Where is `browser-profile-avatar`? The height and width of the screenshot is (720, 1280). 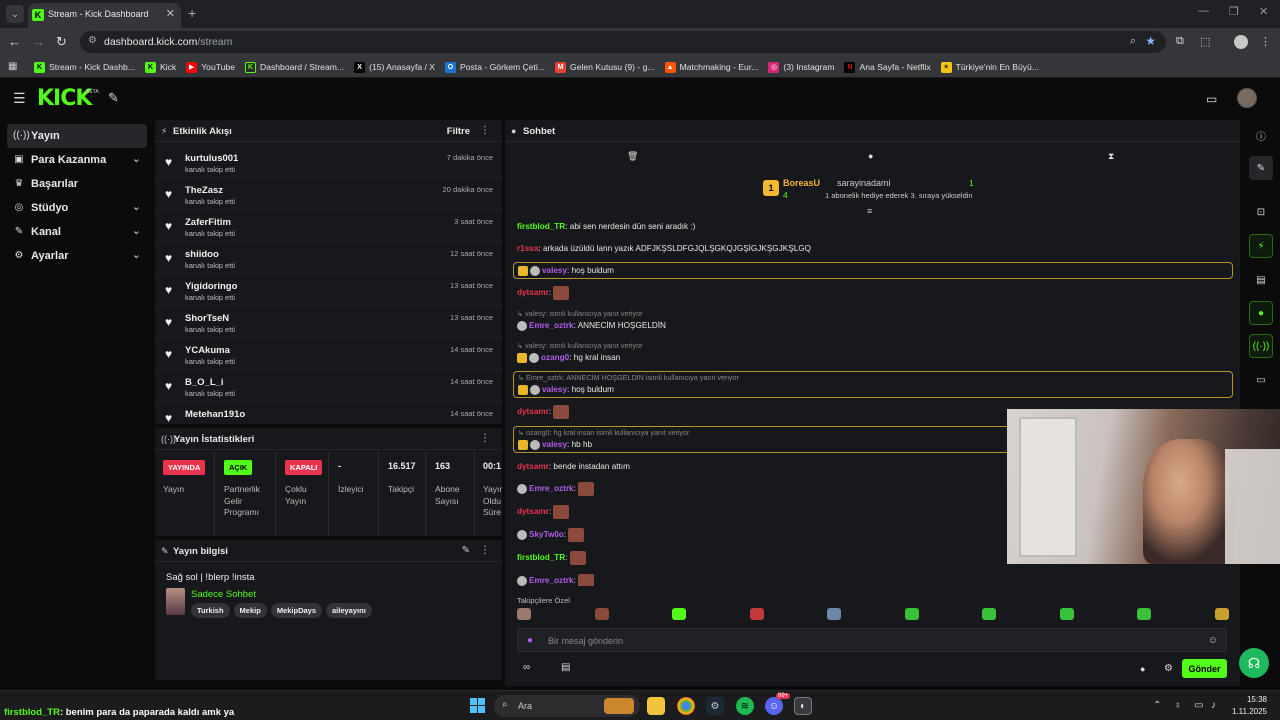 browser-profile-avatar is located at coordinates (1241, 42).